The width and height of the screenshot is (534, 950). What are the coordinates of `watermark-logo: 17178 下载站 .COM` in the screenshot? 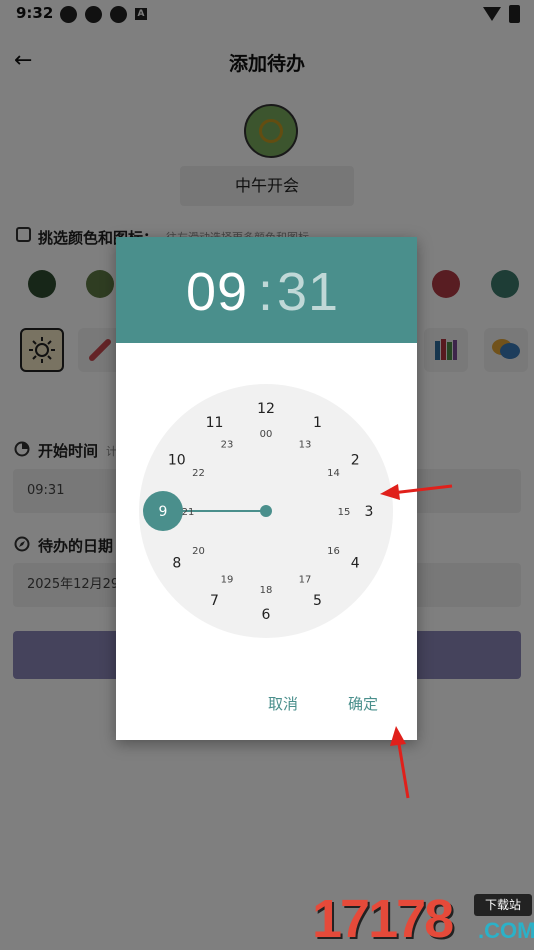 It's located at (423, 918).